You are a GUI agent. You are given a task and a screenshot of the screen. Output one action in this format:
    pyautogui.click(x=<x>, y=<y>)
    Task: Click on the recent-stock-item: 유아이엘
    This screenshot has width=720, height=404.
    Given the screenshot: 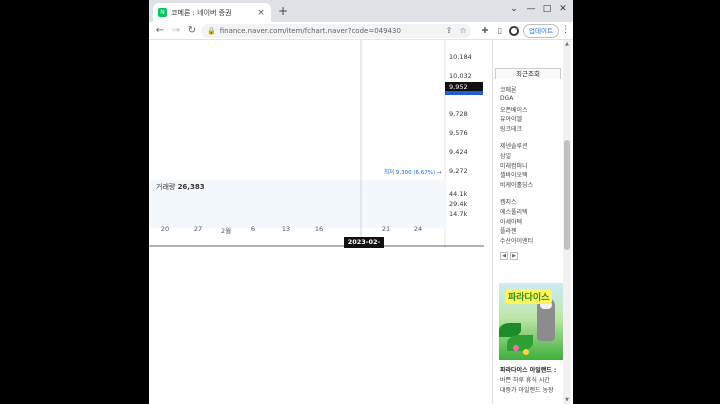 What is the action you would take?
    pyautogui.click(x=511, y=118)
    